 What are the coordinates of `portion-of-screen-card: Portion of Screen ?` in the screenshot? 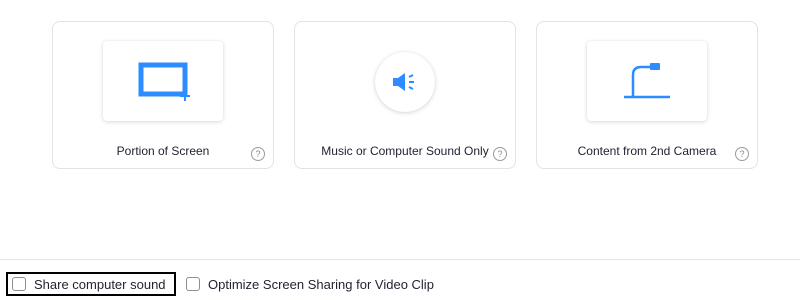 It's located at (163, 95).